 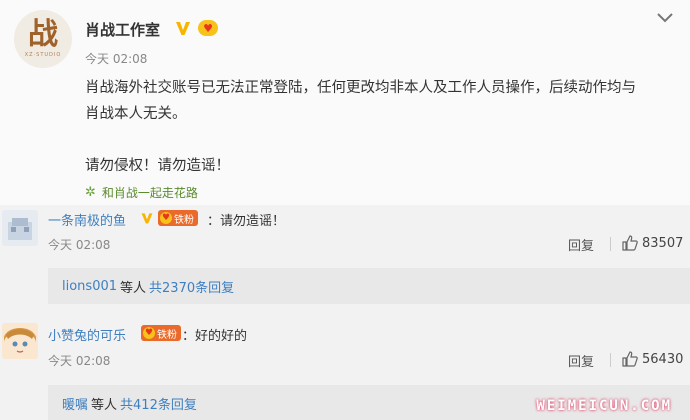 What do you see at coordinates (158, 403) in the screenshot?
I see `sub-reply-count: 共412条回复` at bounding box center [158, 403].